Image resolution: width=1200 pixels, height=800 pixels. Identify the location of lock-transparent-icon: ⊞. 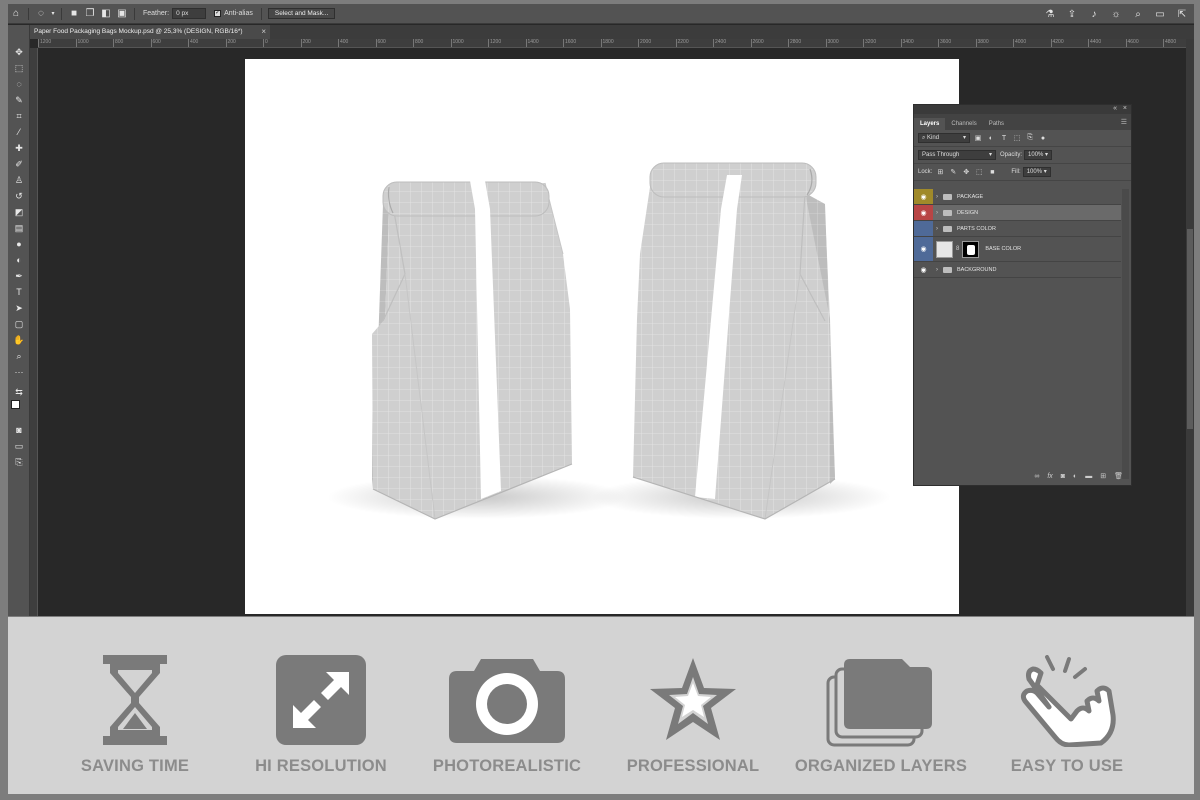
(940, 172).